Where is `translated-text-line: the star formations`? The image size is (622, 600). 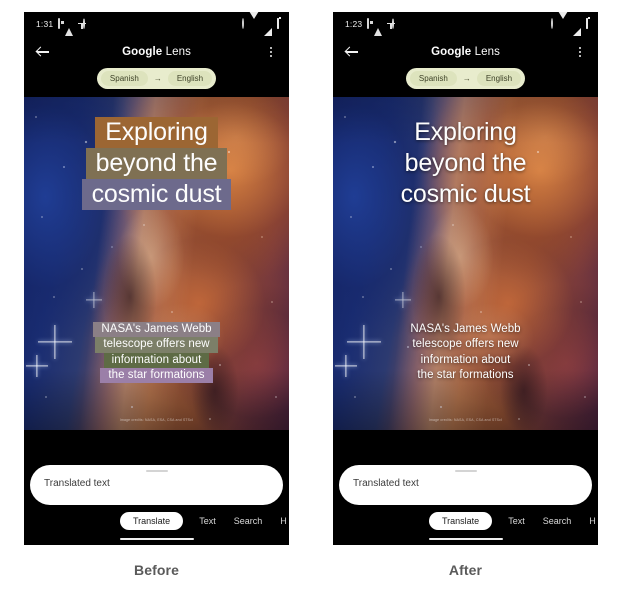 translated-text-line: the star formations is located at coordinates (465, 374).